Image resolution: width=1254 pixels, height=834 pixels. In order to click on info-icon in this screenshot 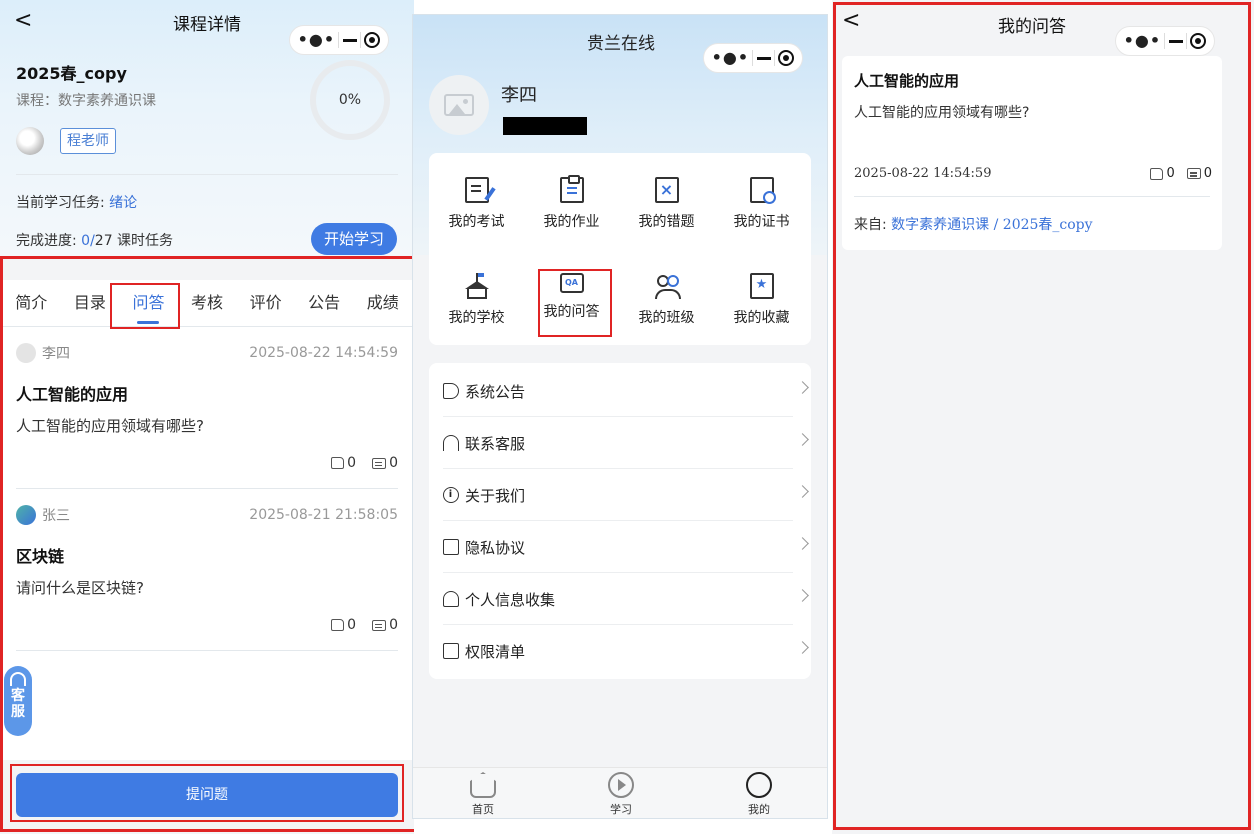, I will do `click(451, 495)`.